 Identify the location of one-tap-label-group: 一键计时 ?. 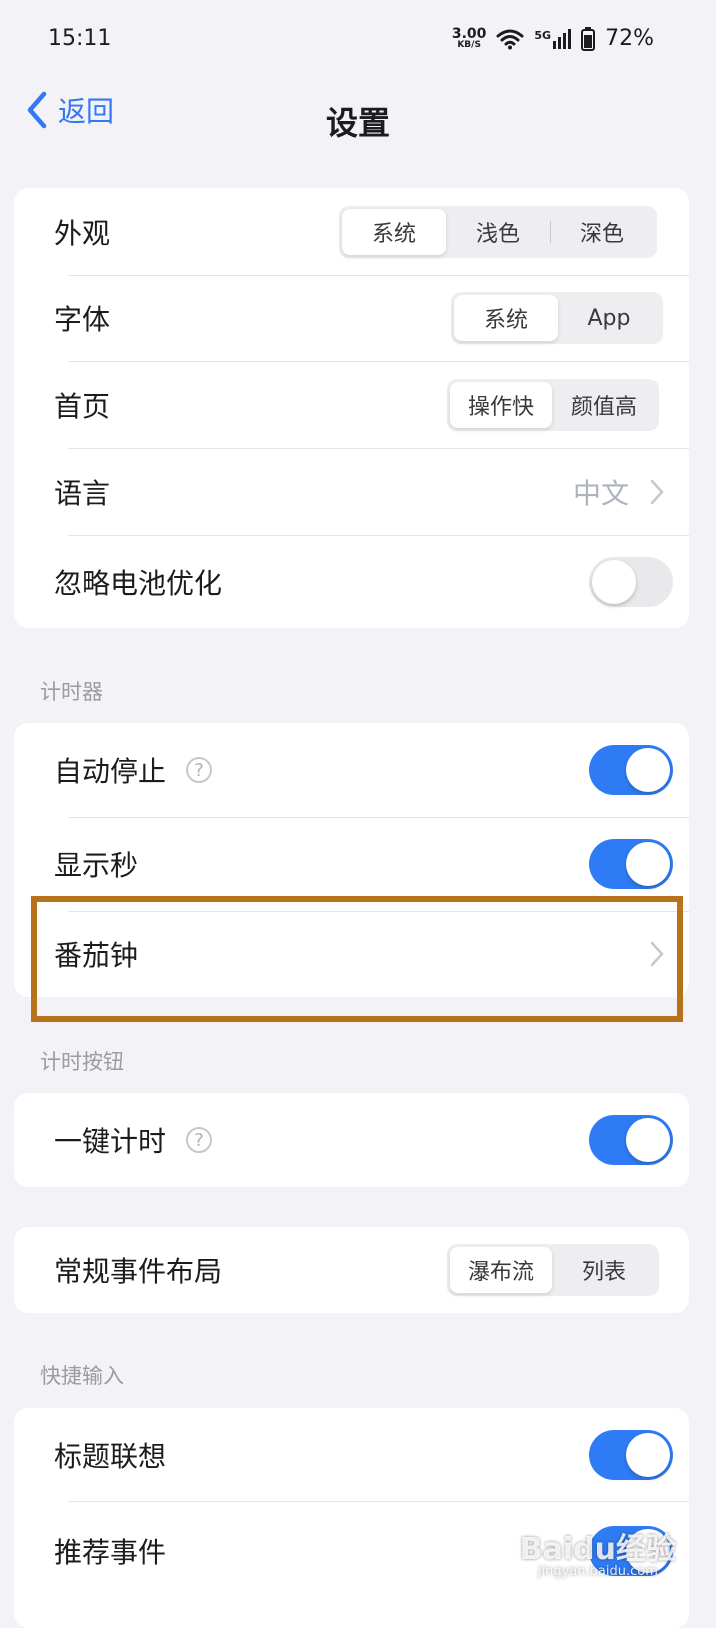
(133, 1140).